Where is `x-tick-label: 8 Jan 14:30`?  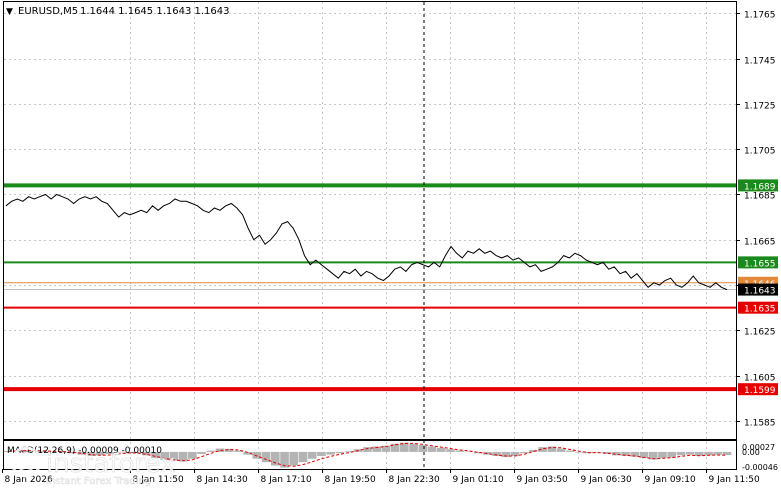
x-tick-label: 8 Jan 14:30 is located at coordinates (223, 480).